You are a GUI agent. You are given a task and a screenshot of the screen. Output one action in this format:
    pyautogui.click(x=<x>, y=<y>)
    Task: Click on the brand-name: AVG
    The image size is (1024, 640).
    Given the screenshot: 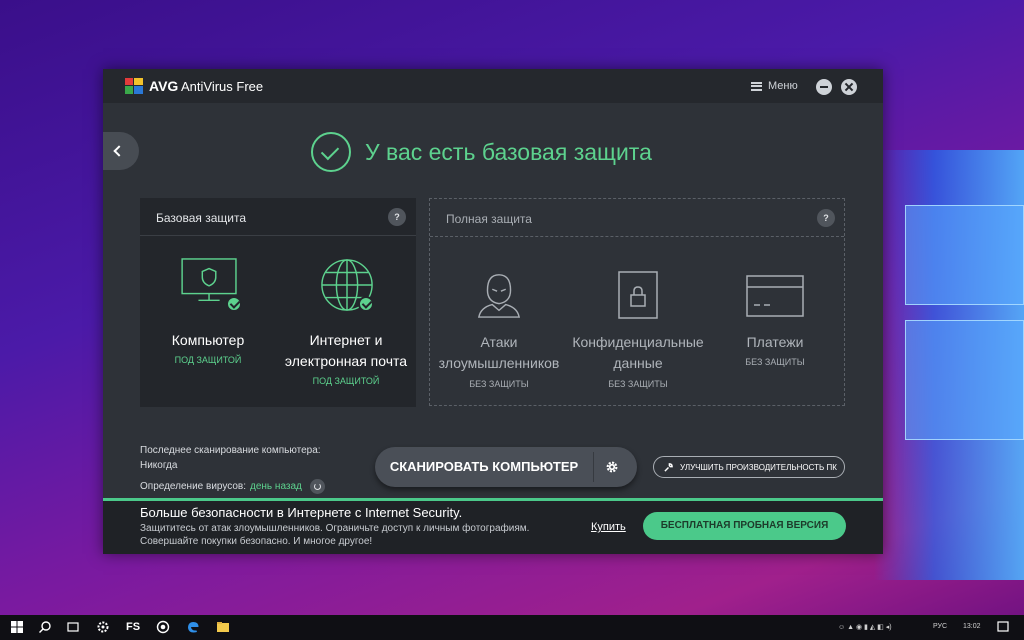 What is the action you would take?
    pyautogui.click(x=164, y=86)
    